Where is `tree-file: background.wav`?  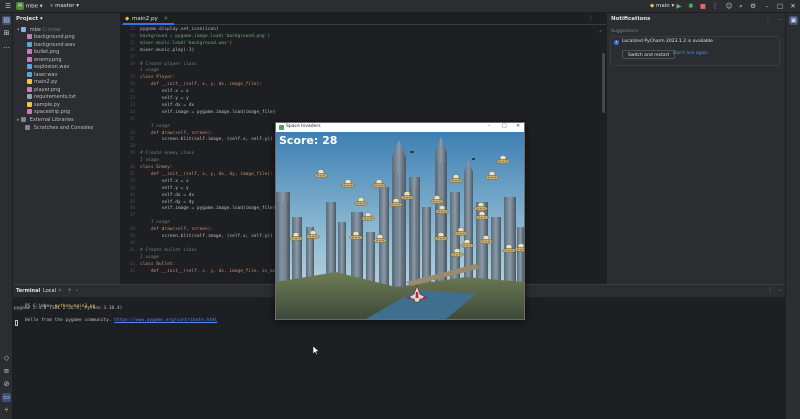
tree-file: background.wav is located at coordinates (51, 45).